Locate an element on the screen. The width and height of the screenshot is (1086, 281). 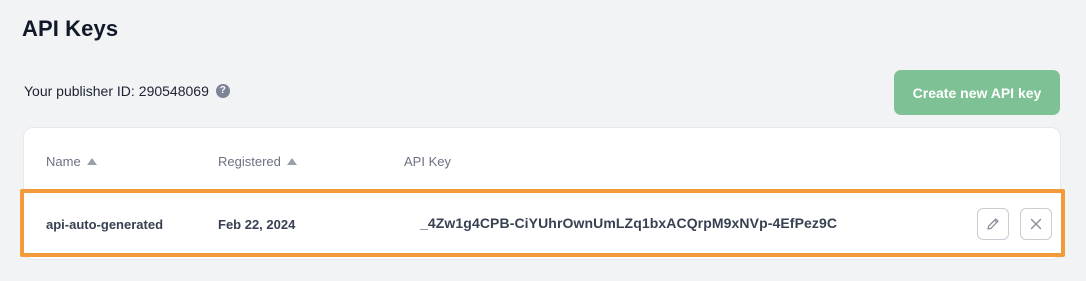
close-icon is located at coordinates (1036, 224).